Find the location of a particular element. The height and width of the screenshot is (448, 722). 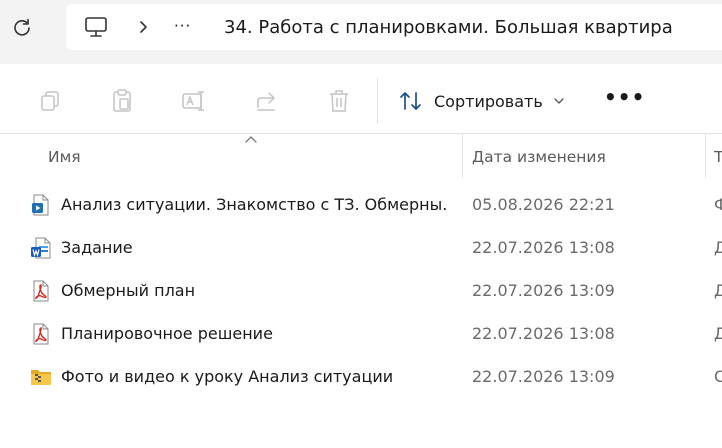

column-header-date-modified: Дата изменения is located at coordinates (539, 157).